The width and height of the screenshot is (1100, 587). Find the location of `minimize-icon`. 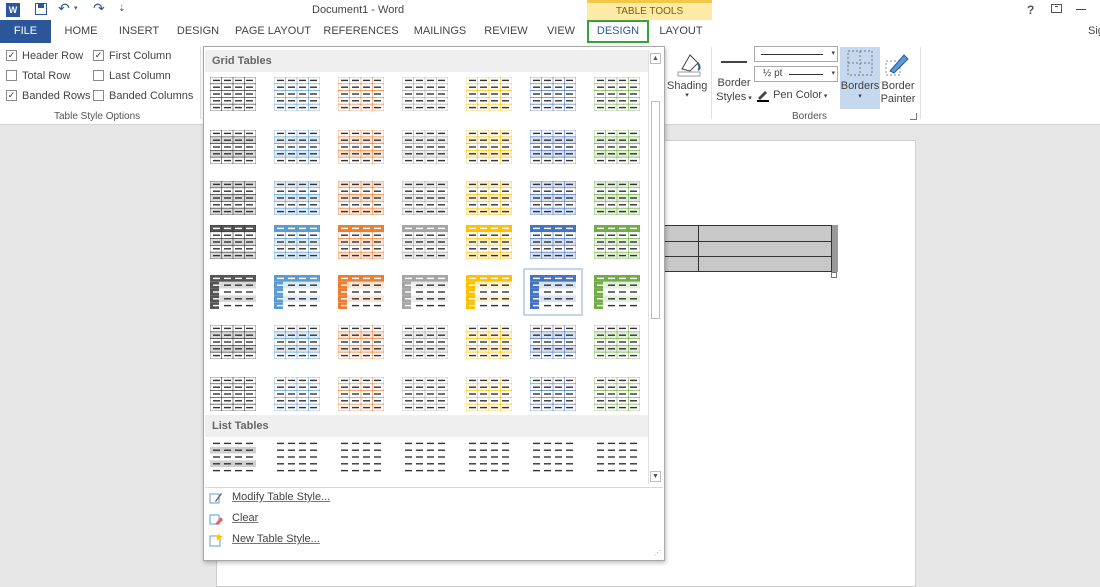

minimize-icon is located at coordinates (1081, 9).